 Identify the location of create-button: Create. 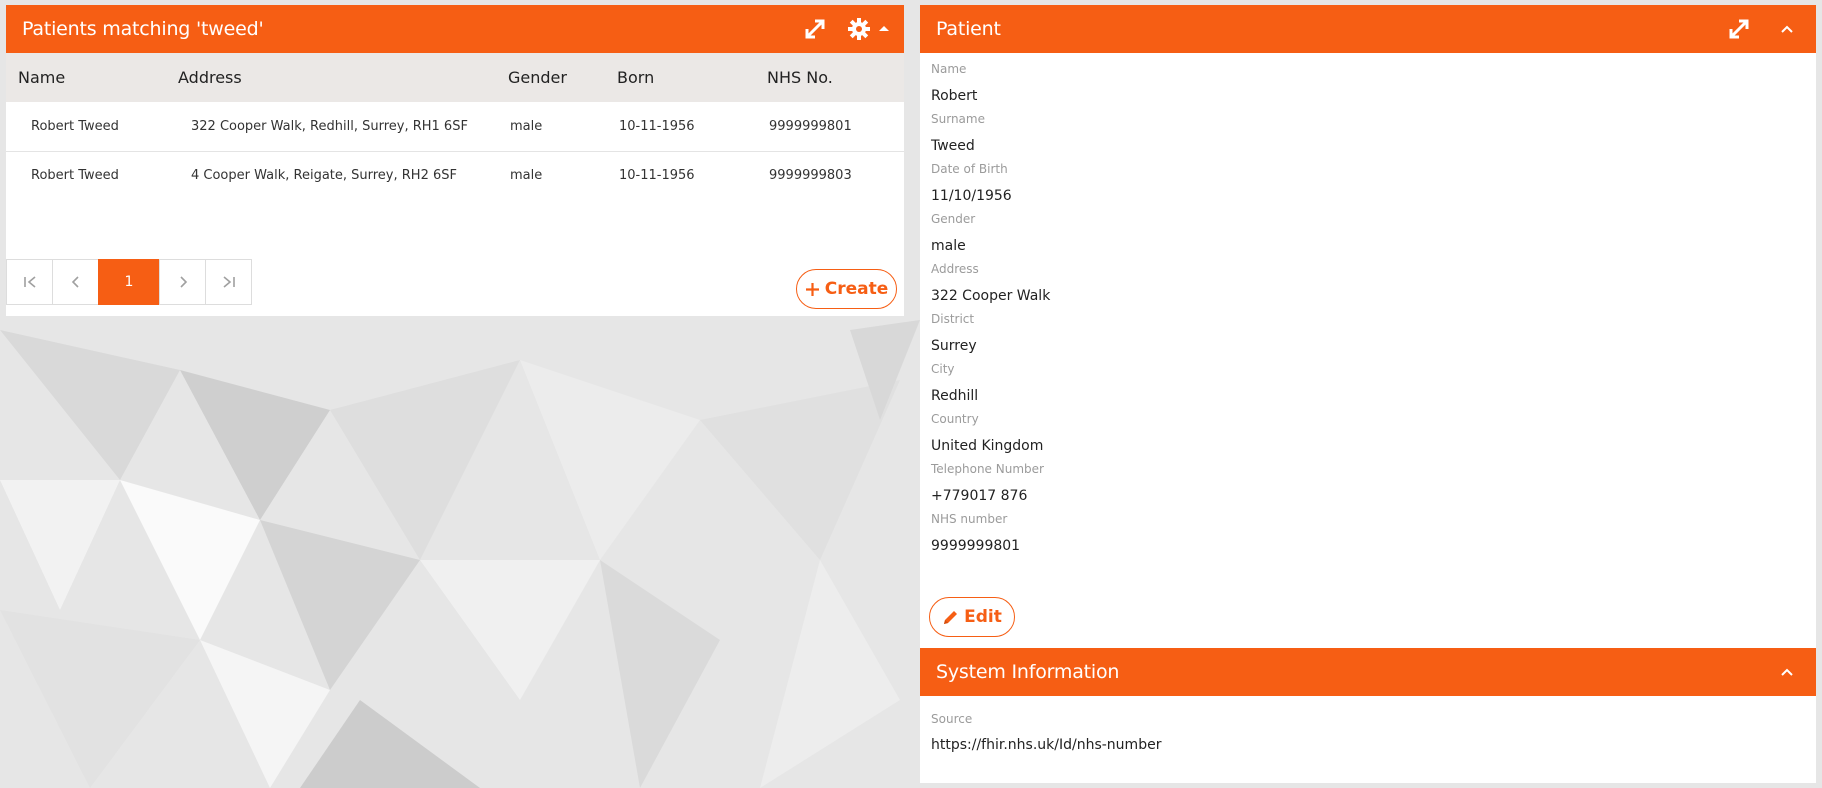
(846, 289).